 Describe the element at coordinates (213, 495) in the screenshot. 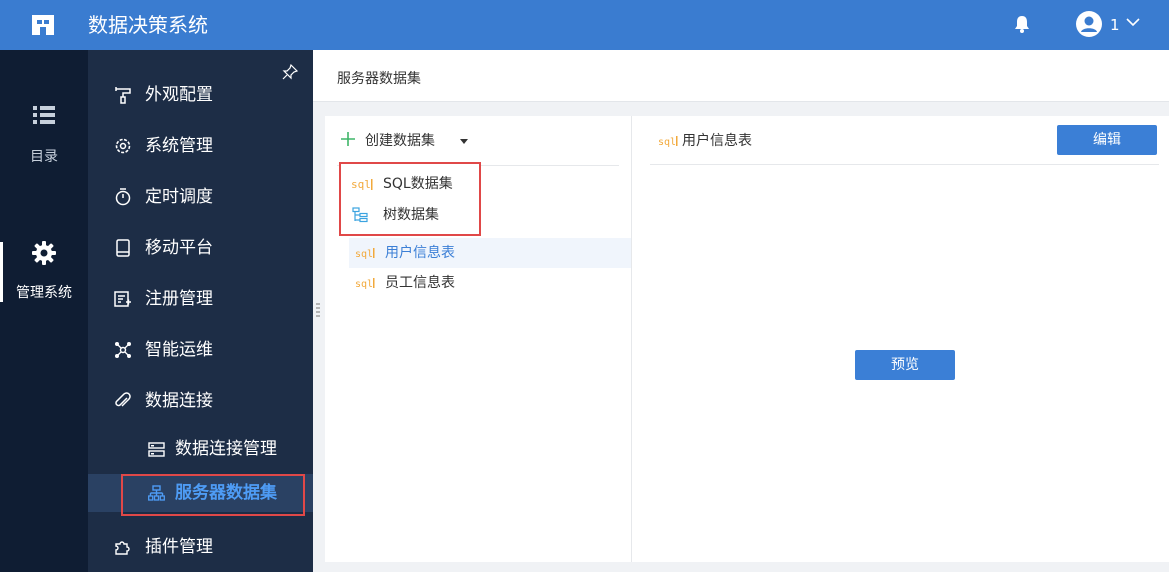

I see `highlight-box` at that location.